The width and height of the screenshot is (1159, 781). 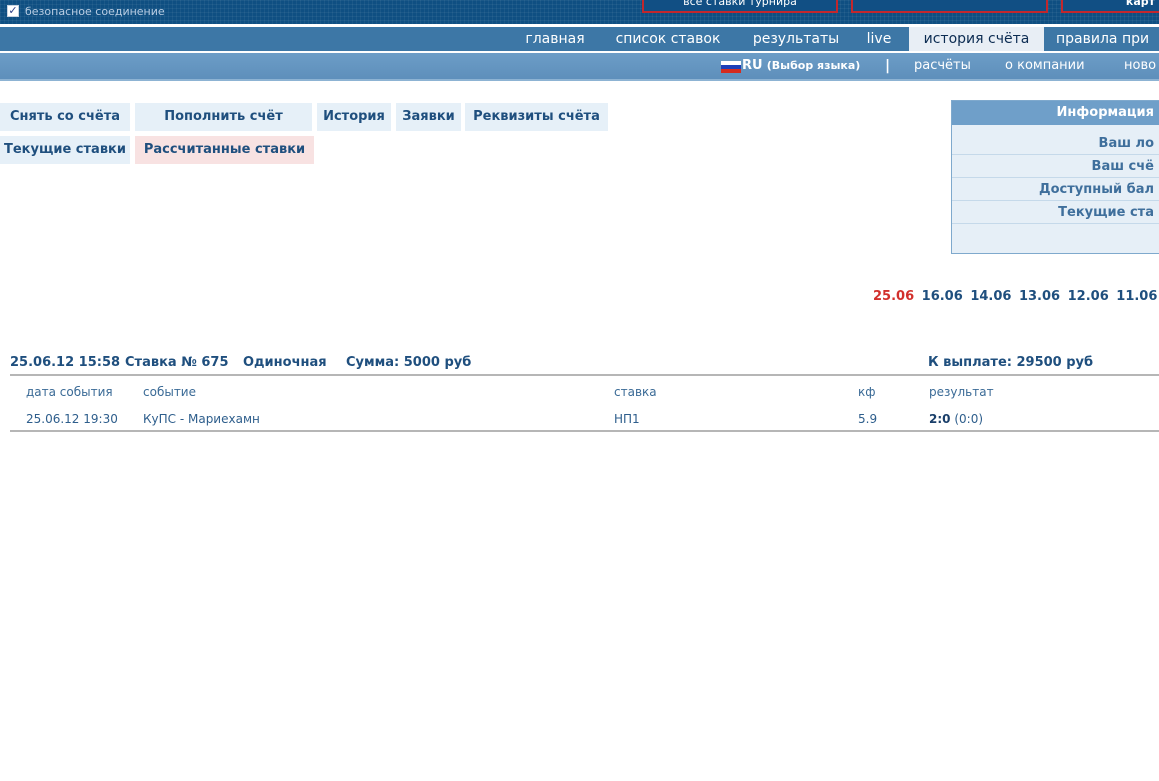 I want to click on date-link: 13.06, so click(x=1039, y=296).